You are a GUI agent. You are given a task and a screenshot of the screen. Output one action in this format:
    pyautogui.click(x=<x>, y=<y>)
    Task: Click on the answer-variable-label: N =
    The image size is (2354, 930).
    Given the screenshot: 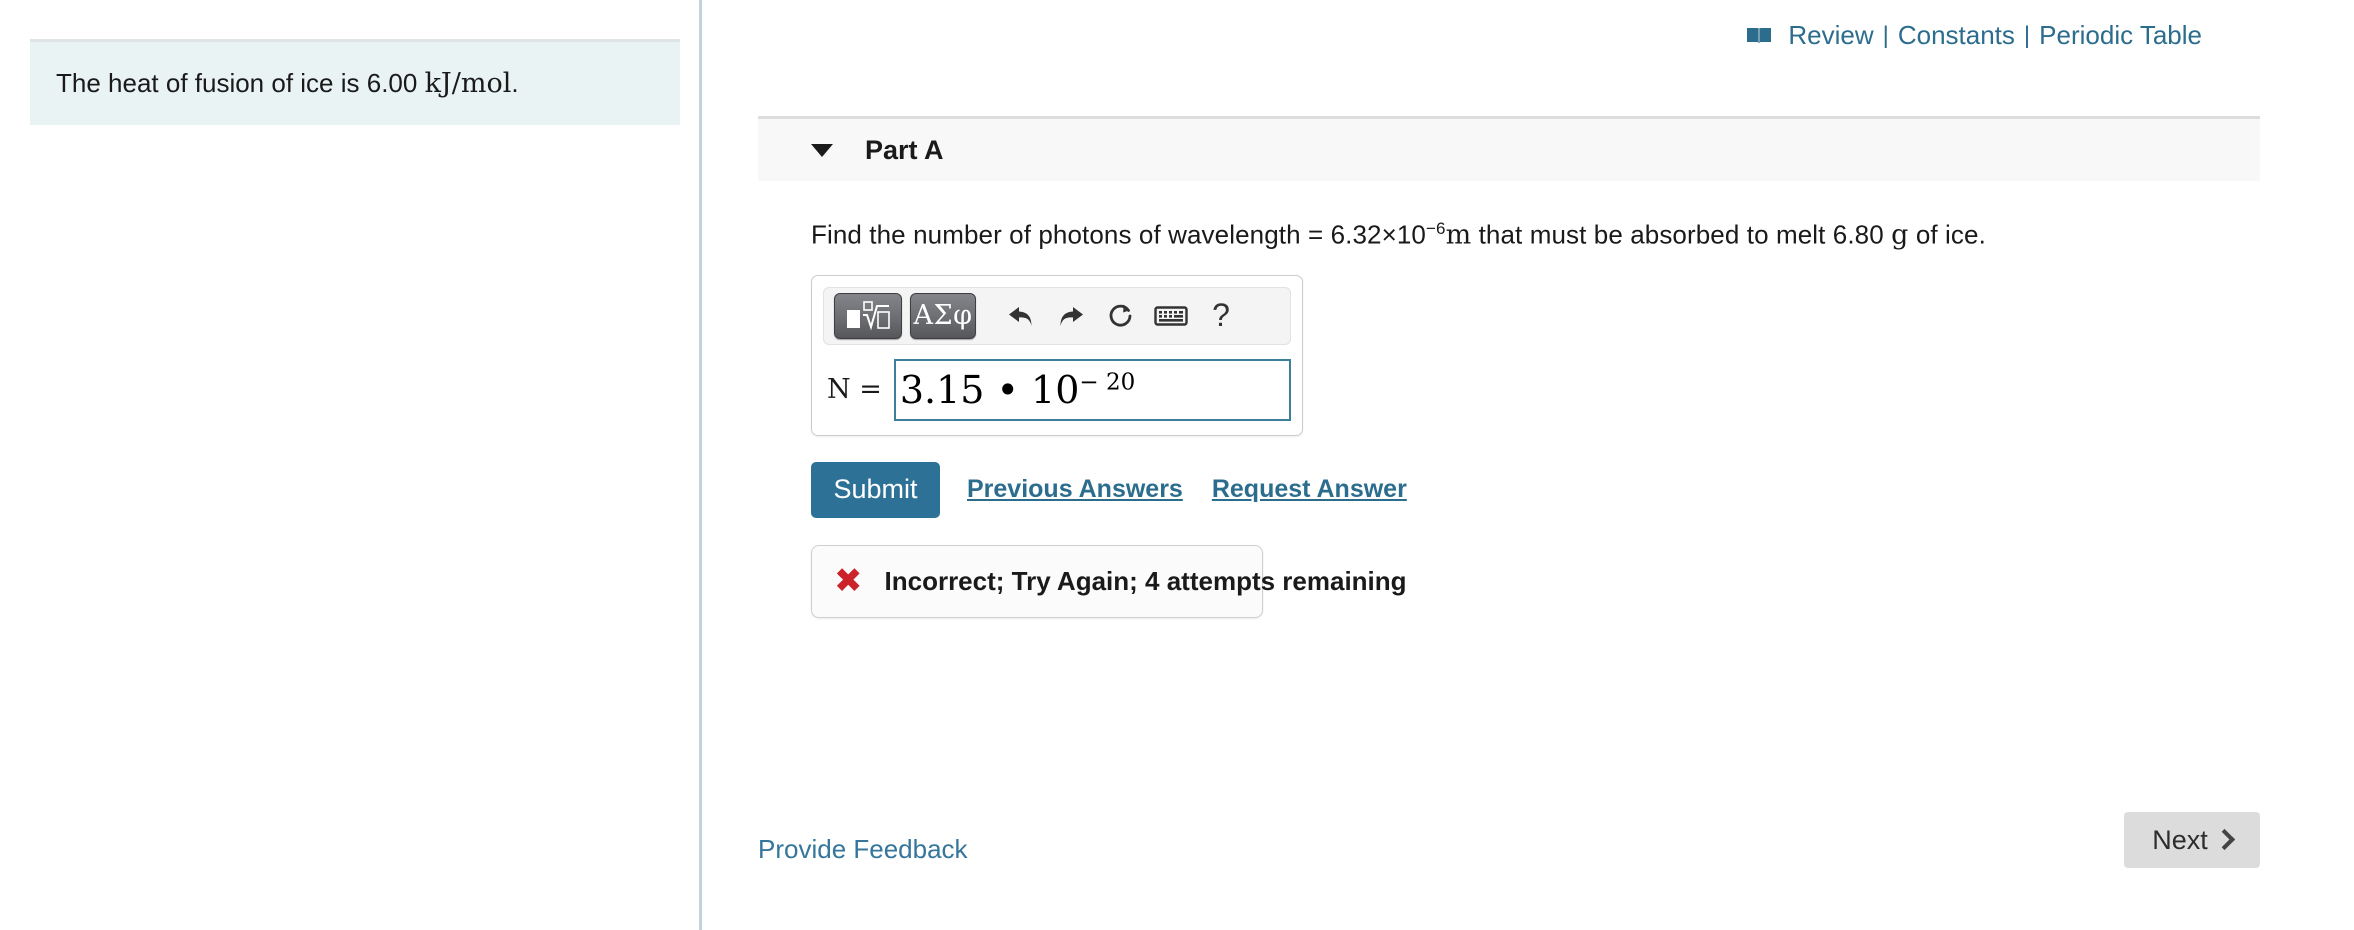 What is the action you would take?
    pyautogui.click(x=854, y=390)
    